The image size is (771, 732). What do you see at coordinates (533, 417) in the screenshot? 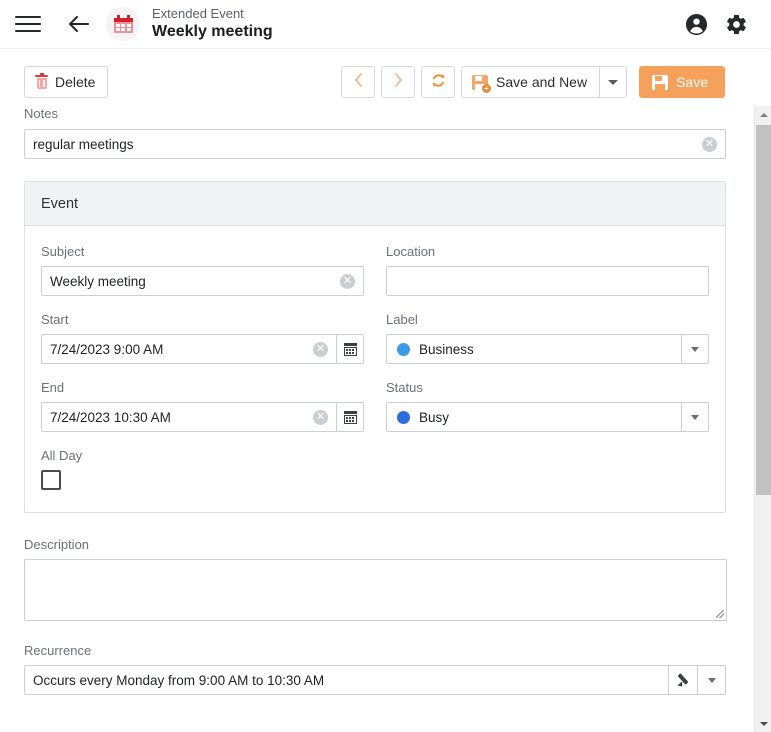
I see `status-select-value-box: Busy` at bounding box center [533, 417].